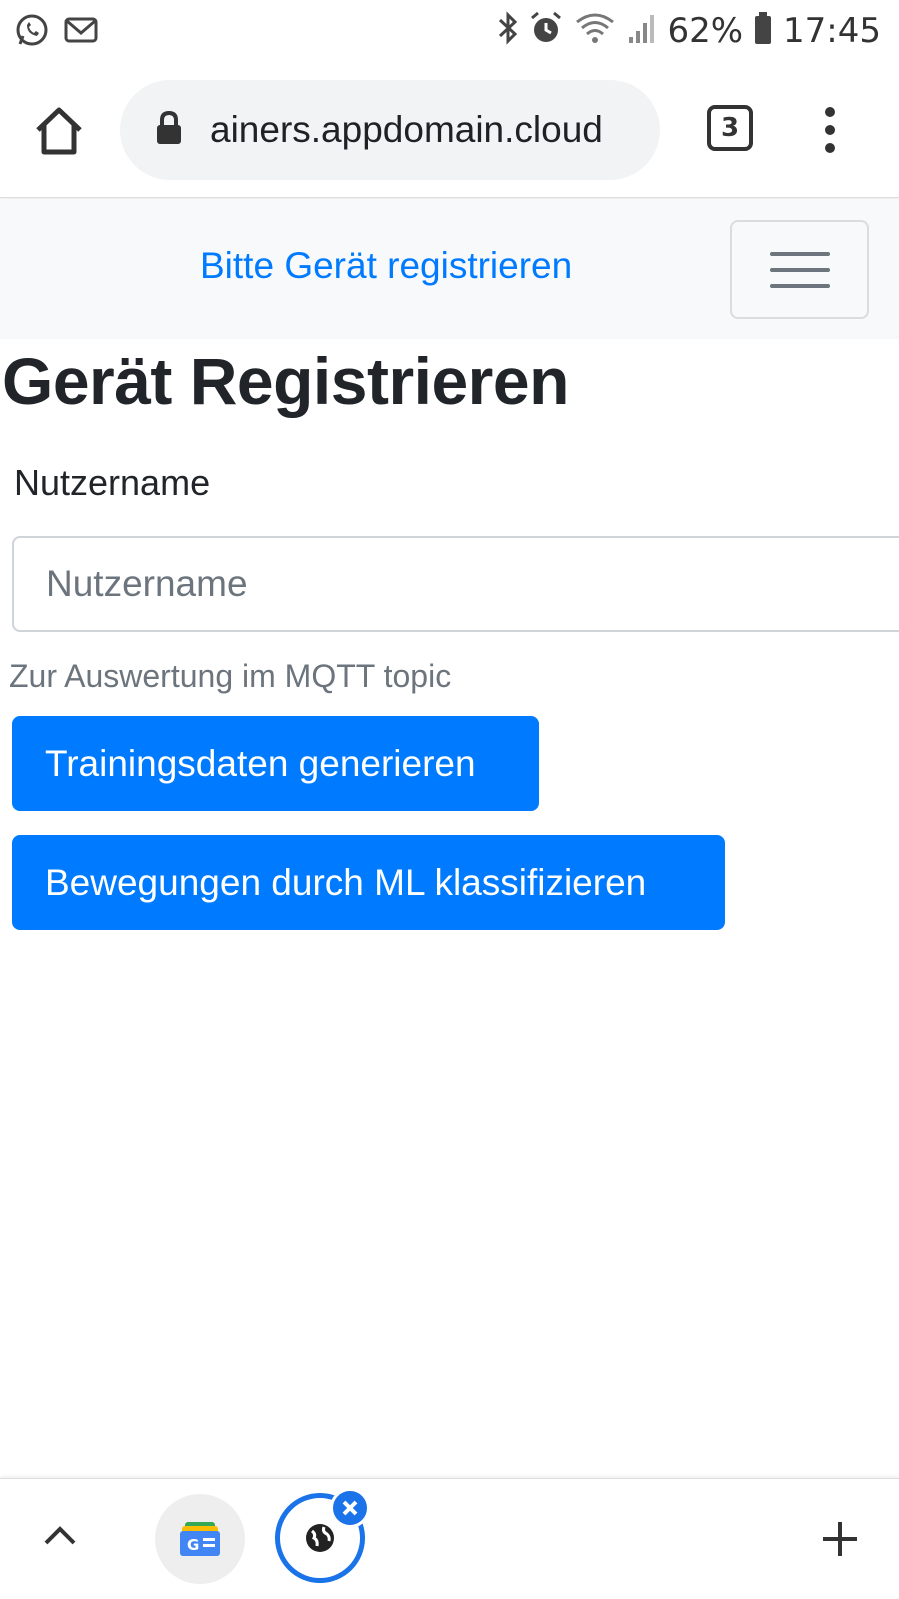 The height and width of the screenshot is (1599, 899). Describe the element at coordinates (840, 1539) in the screenshot. I see `new-tab-plus-icon` at that location.